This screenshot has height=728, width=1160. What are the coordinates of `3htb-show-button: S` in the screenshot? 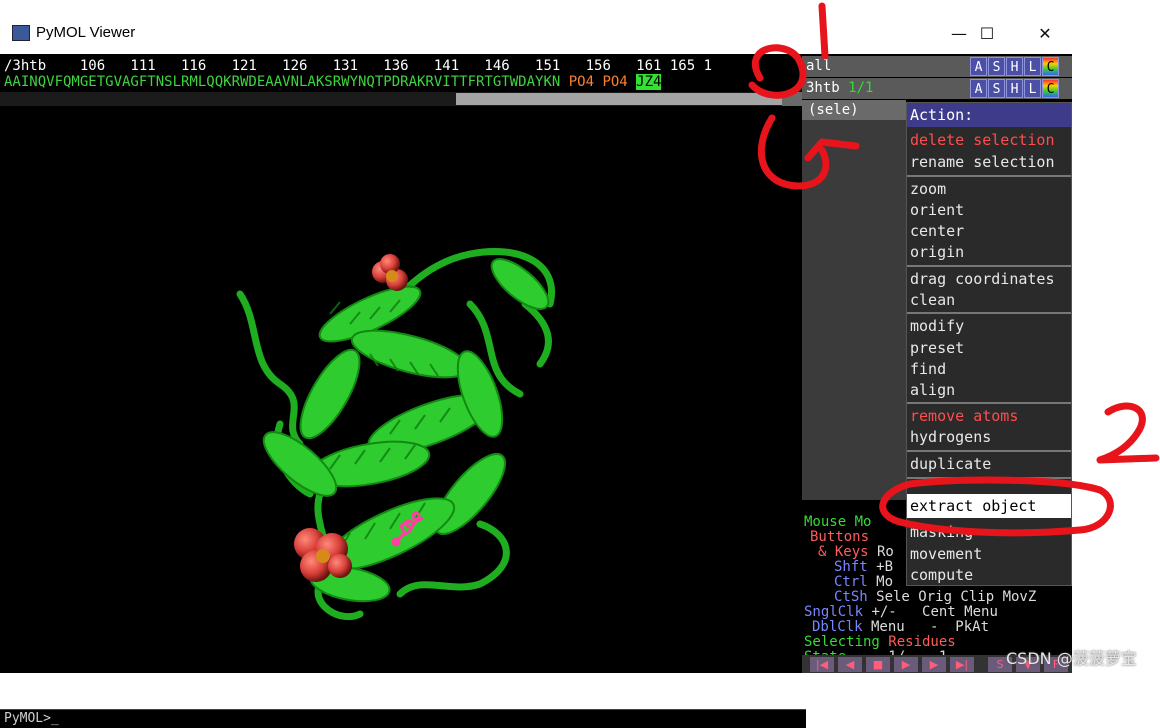 It's located at (996, 88).